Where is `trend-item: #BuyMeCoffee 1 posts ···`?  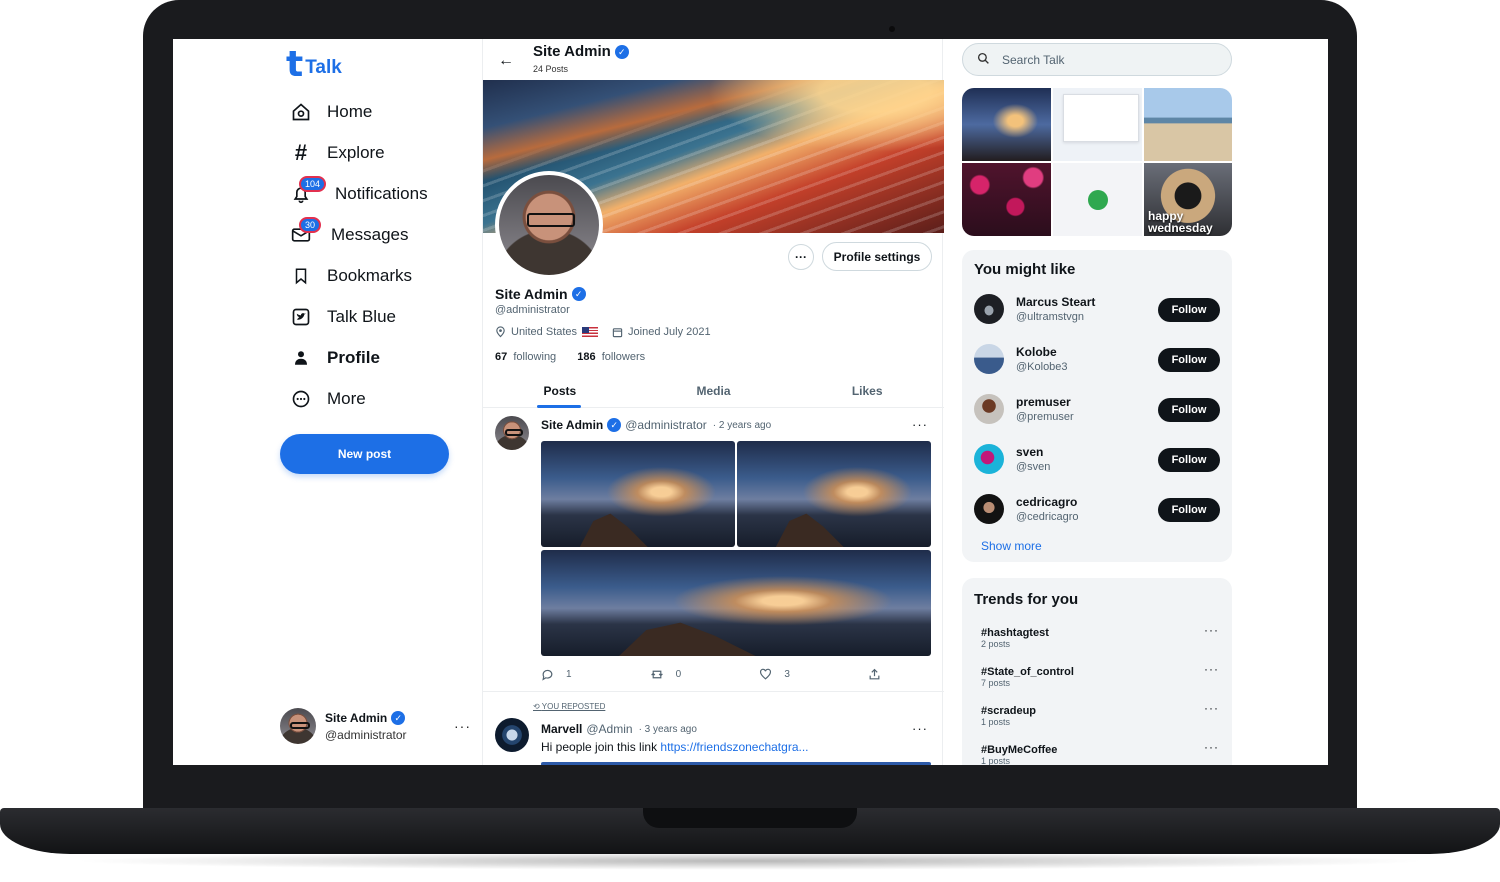
trend-item: #BuyMeCoffee 1 posts ··· is located at coordinates (1100, 752).